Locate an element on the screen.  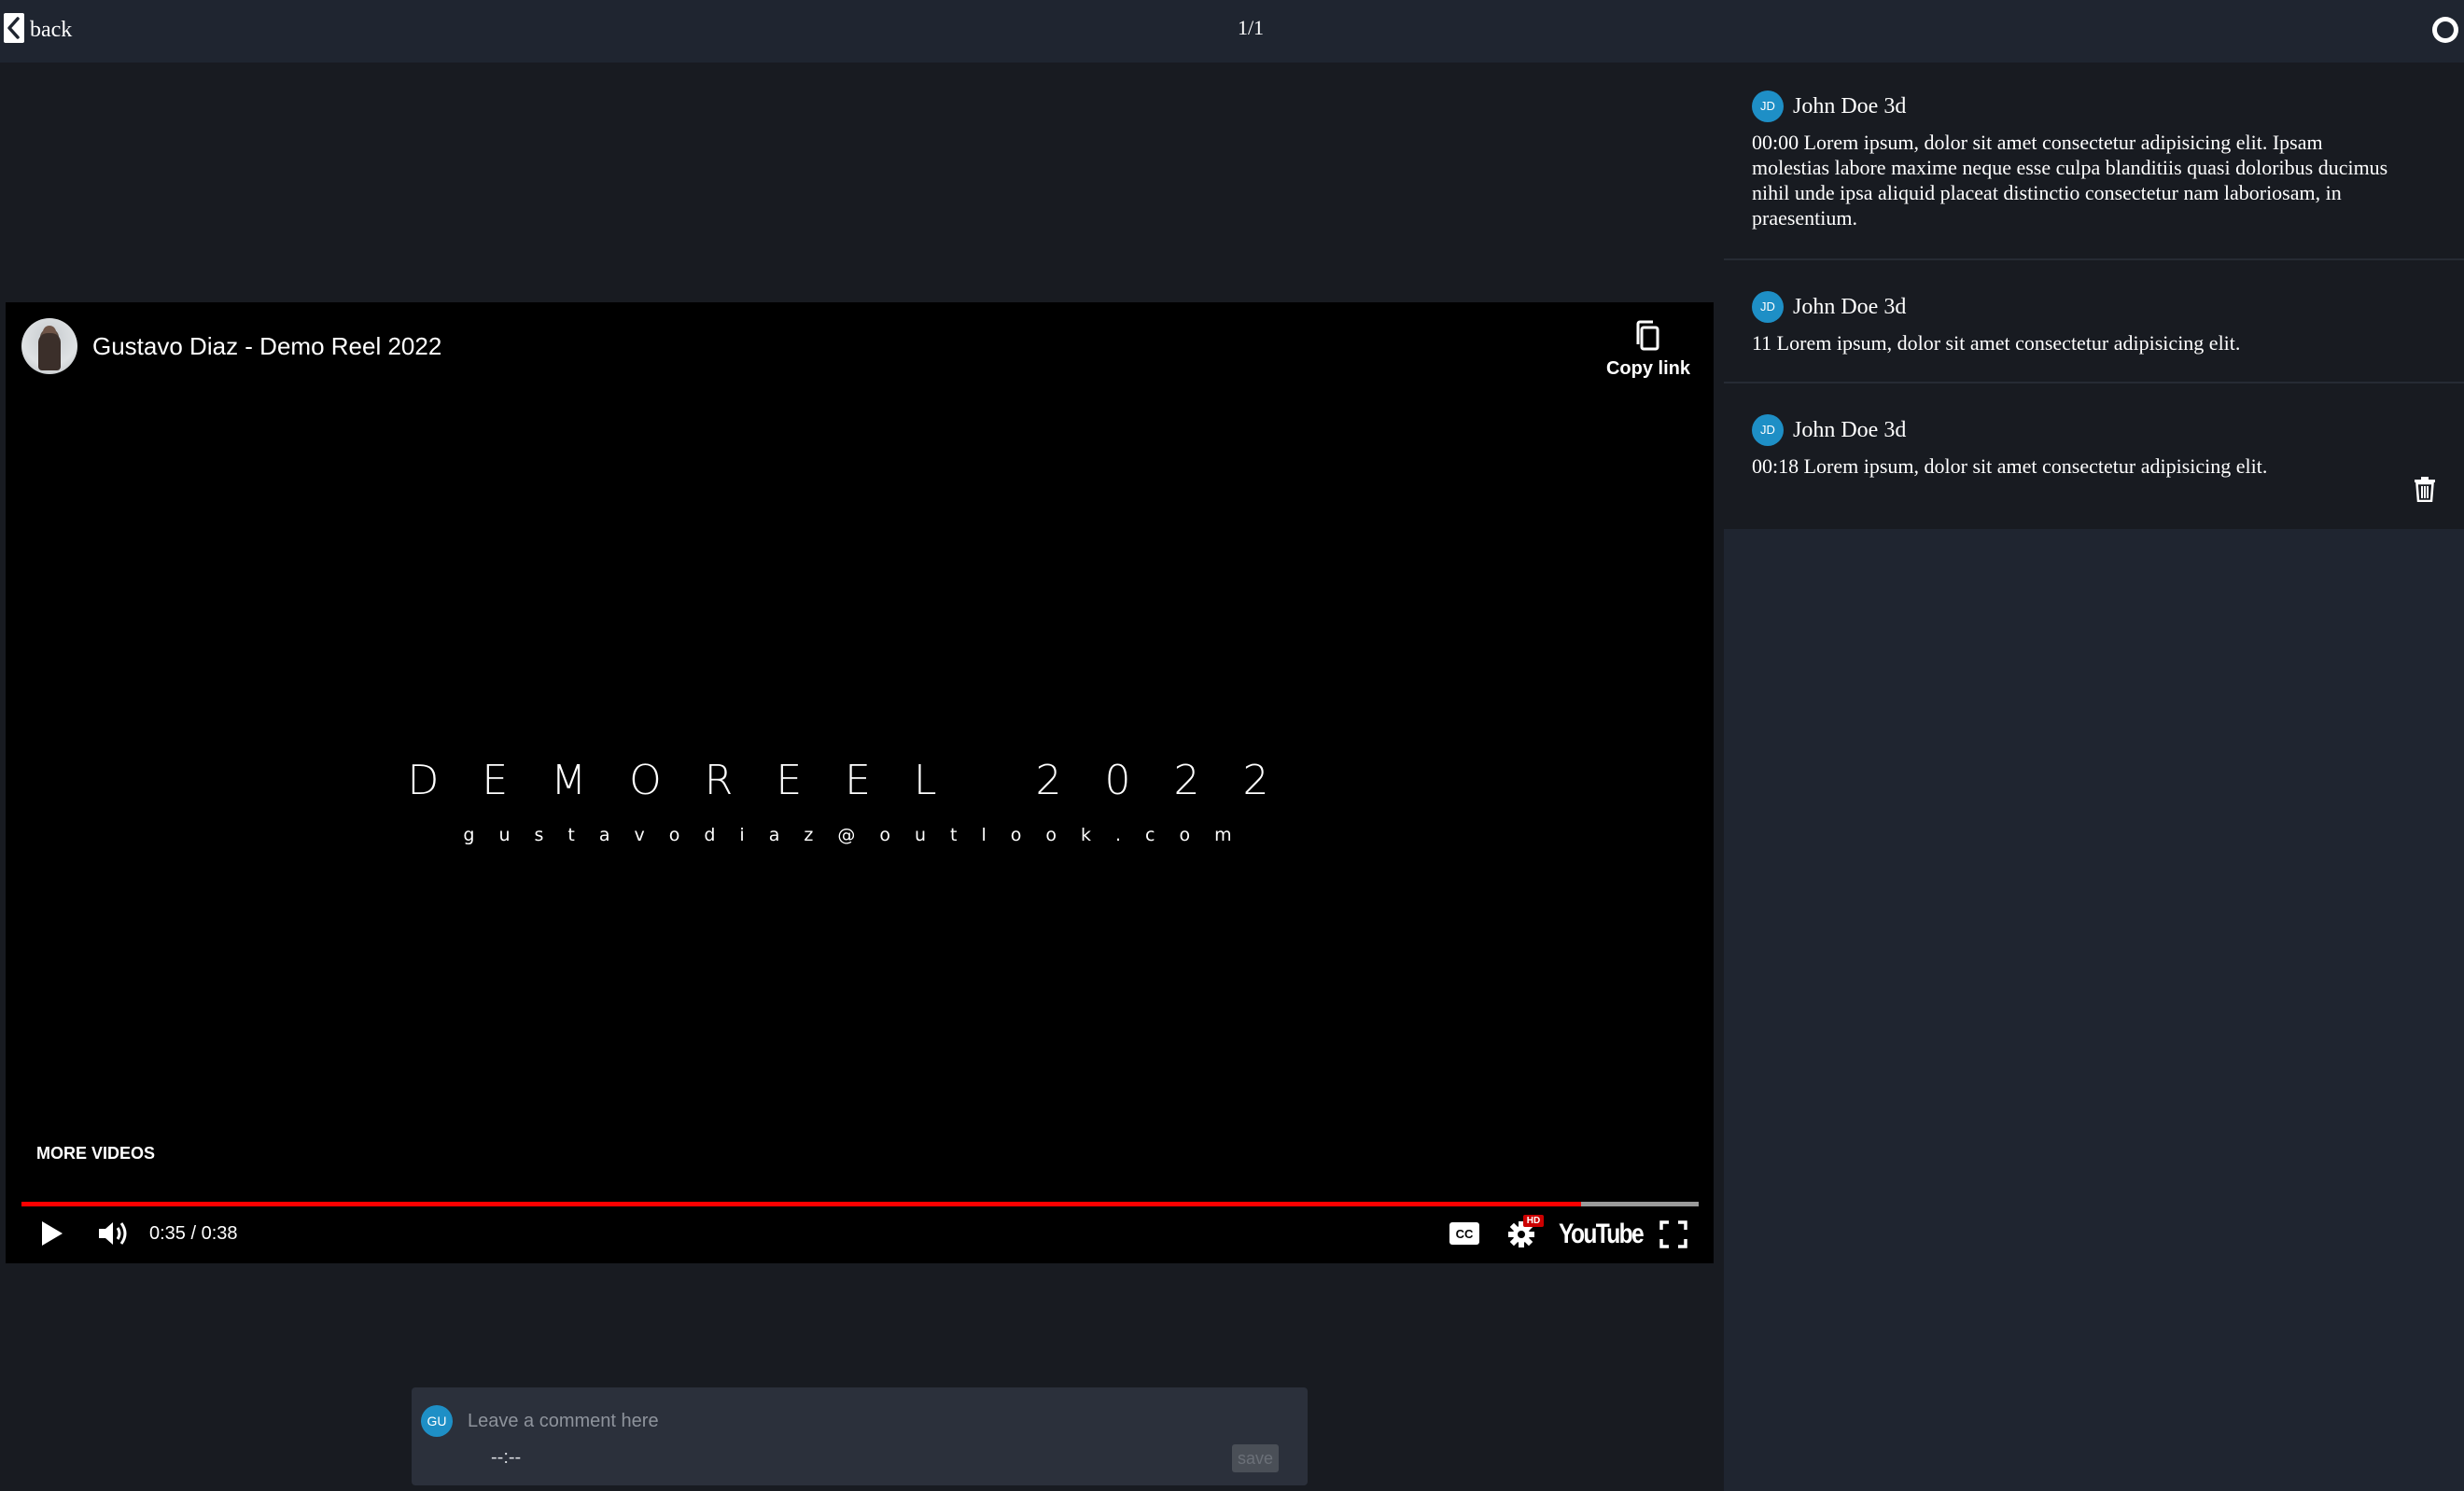
play-button is located at coordinates (52, 1233).